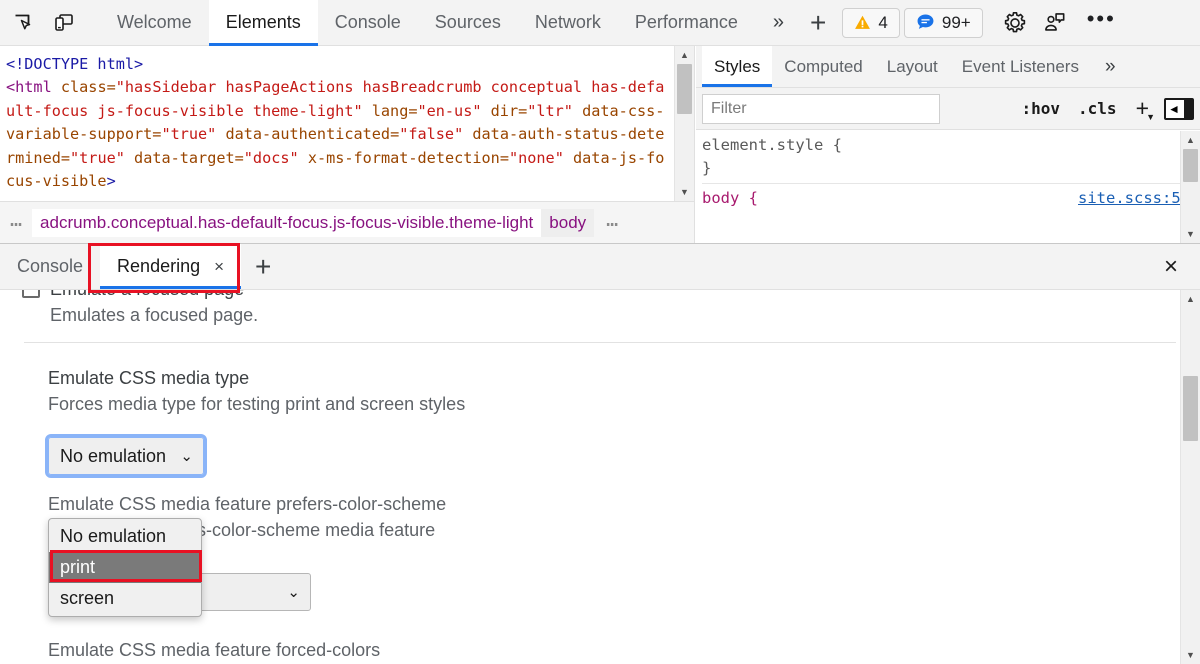  I want to click on tab-event-listeners-label: Event Listeners, so click(1020, 66).